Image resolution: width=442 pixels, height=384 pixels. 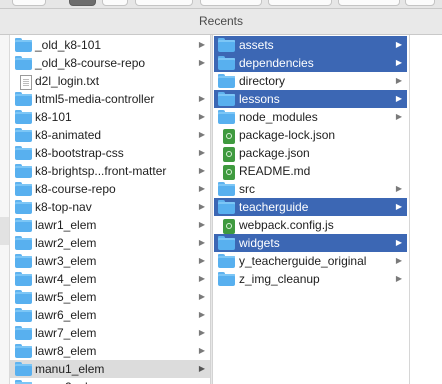 I want to click on previous-column-edge, so click(x=5, y=209).